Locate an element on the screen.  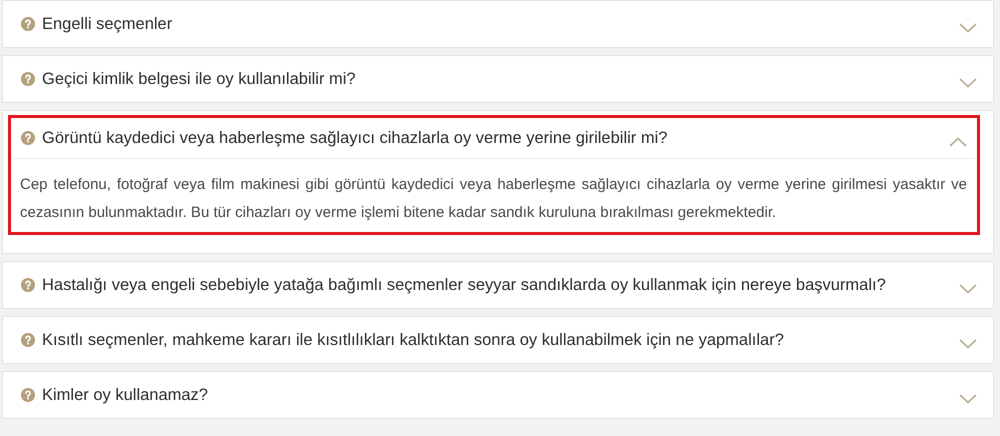
faq-question: Kısıtlı seçmenler, mahkeme kararı ile kısıtlılıkları kalktıktan sonra oy kullanabilmek için ne yapmalılar? is located at coordinates (495, 340).